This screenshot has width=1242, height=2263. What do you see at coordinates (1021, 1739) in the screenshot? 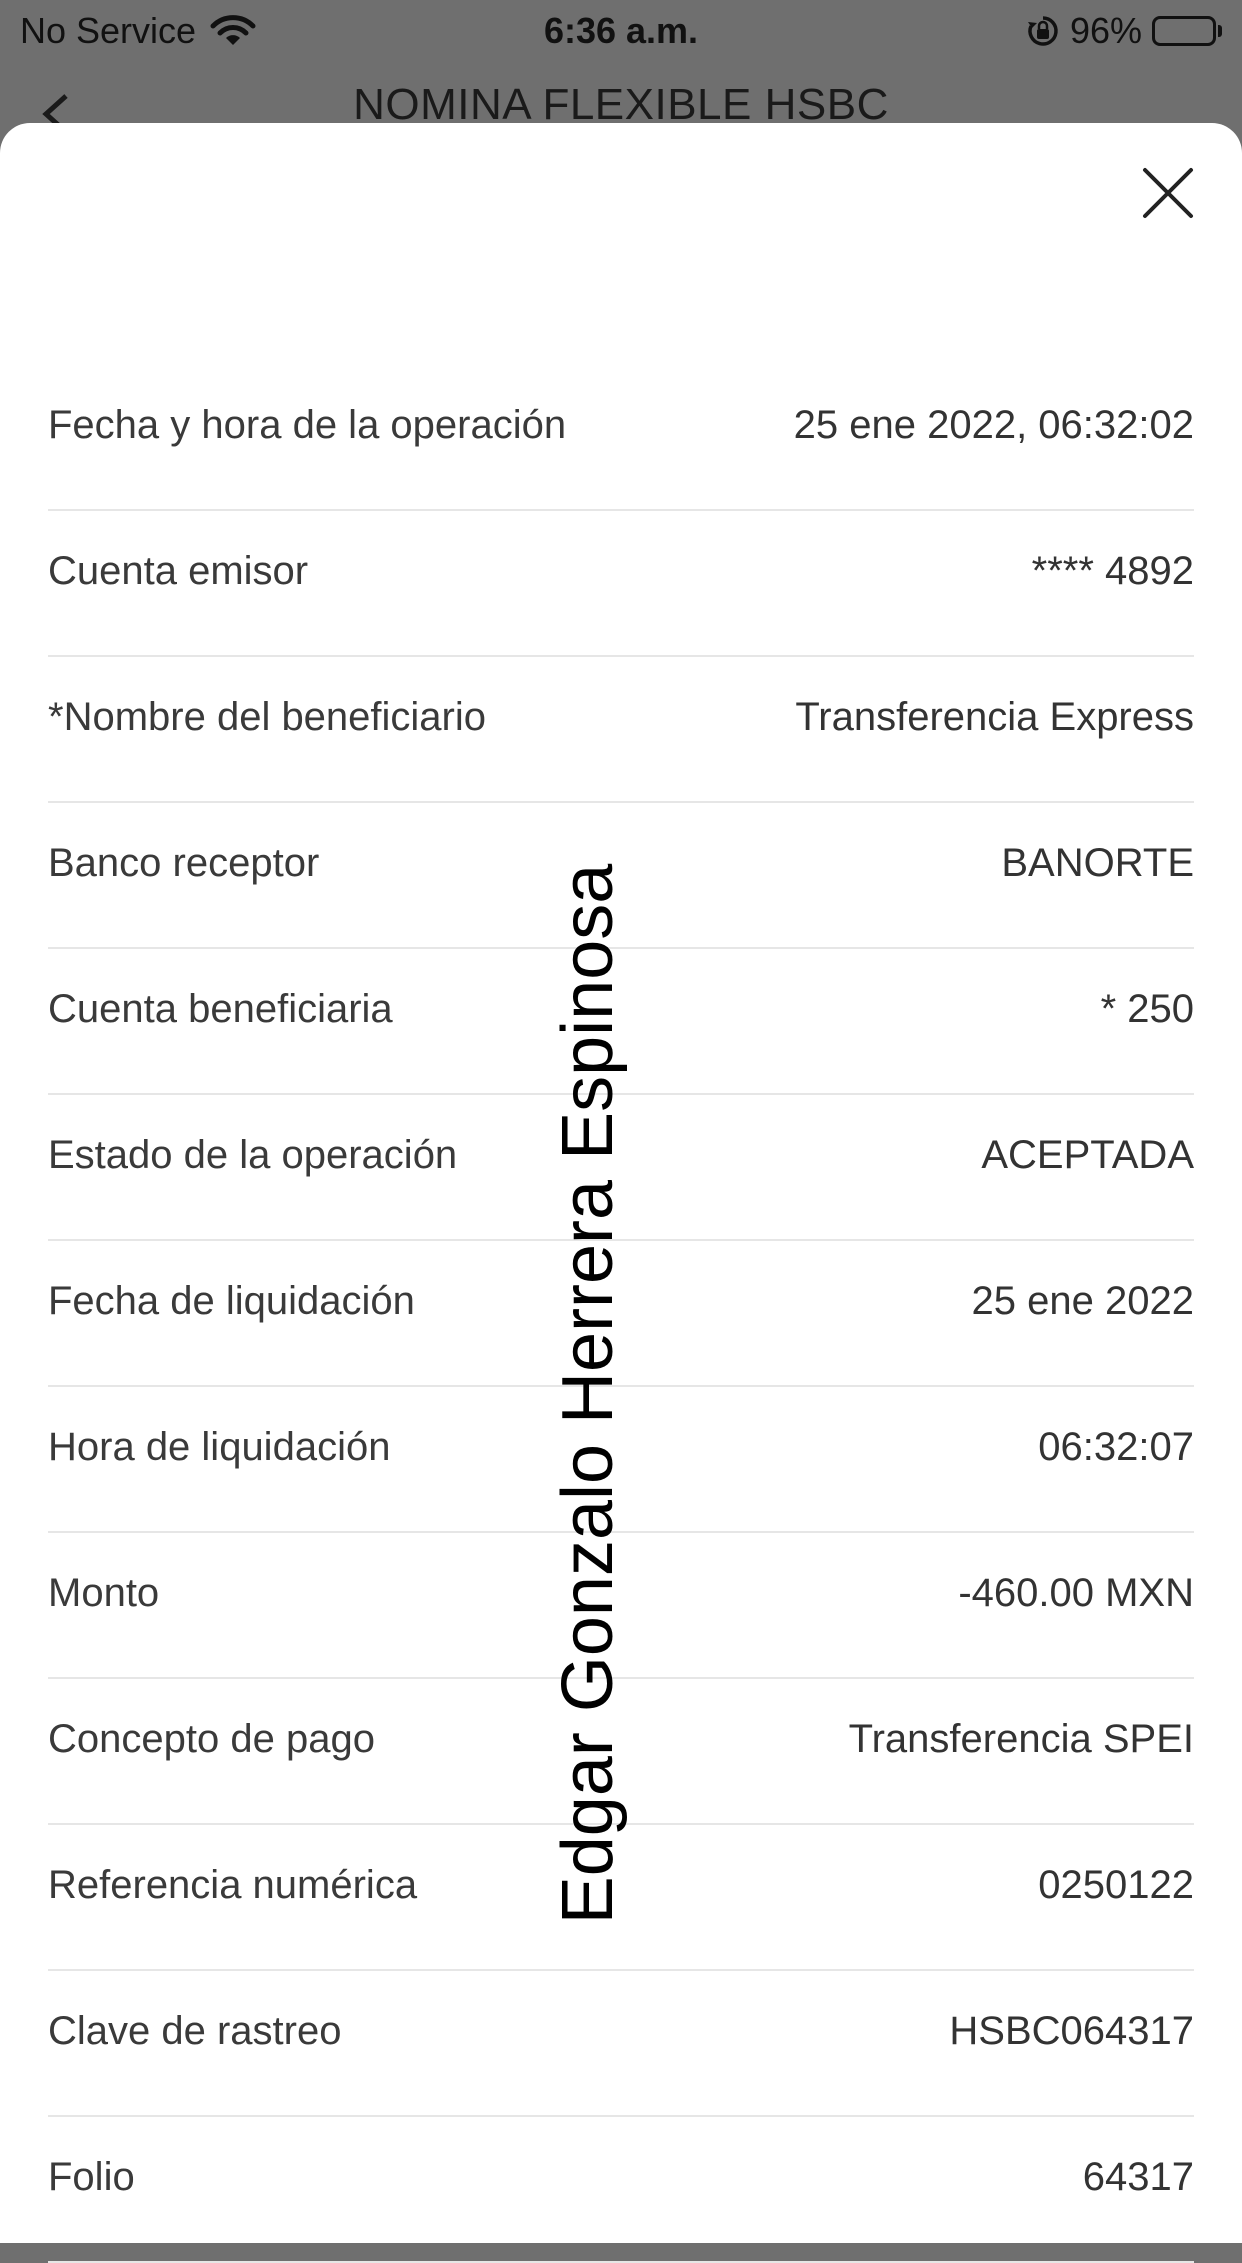
I see `detail-value: Transferencia SPEI` at bounding box center [1021, 1739].